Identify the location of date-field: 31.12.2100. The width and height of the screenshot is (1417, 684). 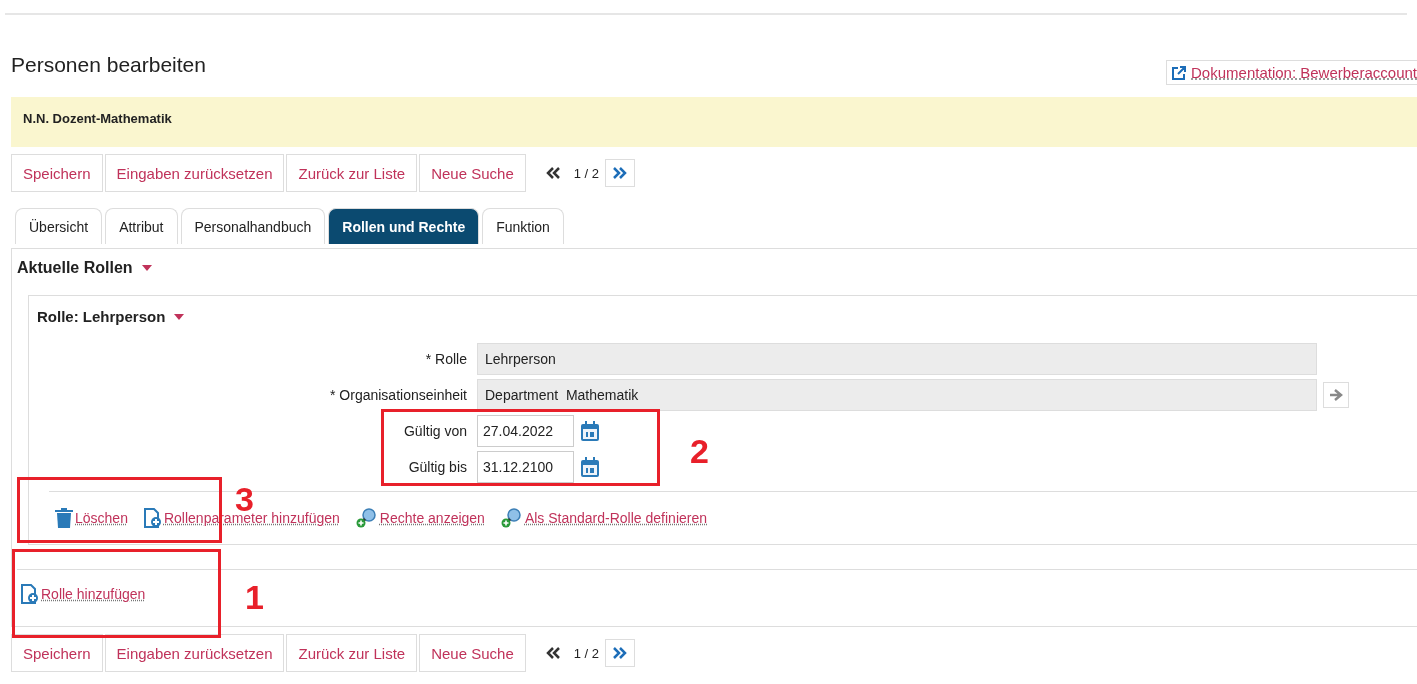
(525, 467).